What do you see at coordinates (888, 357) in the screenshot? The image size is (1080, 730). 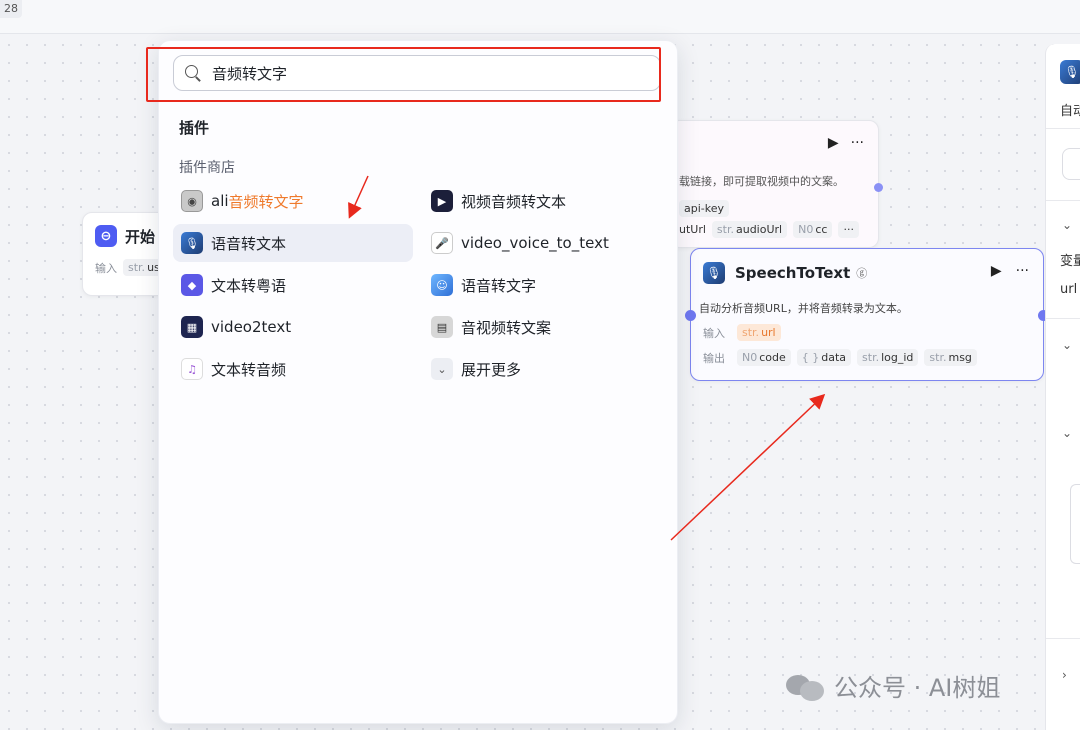 I see `output-chip: str. log_id` at bounding box center [888, 357].